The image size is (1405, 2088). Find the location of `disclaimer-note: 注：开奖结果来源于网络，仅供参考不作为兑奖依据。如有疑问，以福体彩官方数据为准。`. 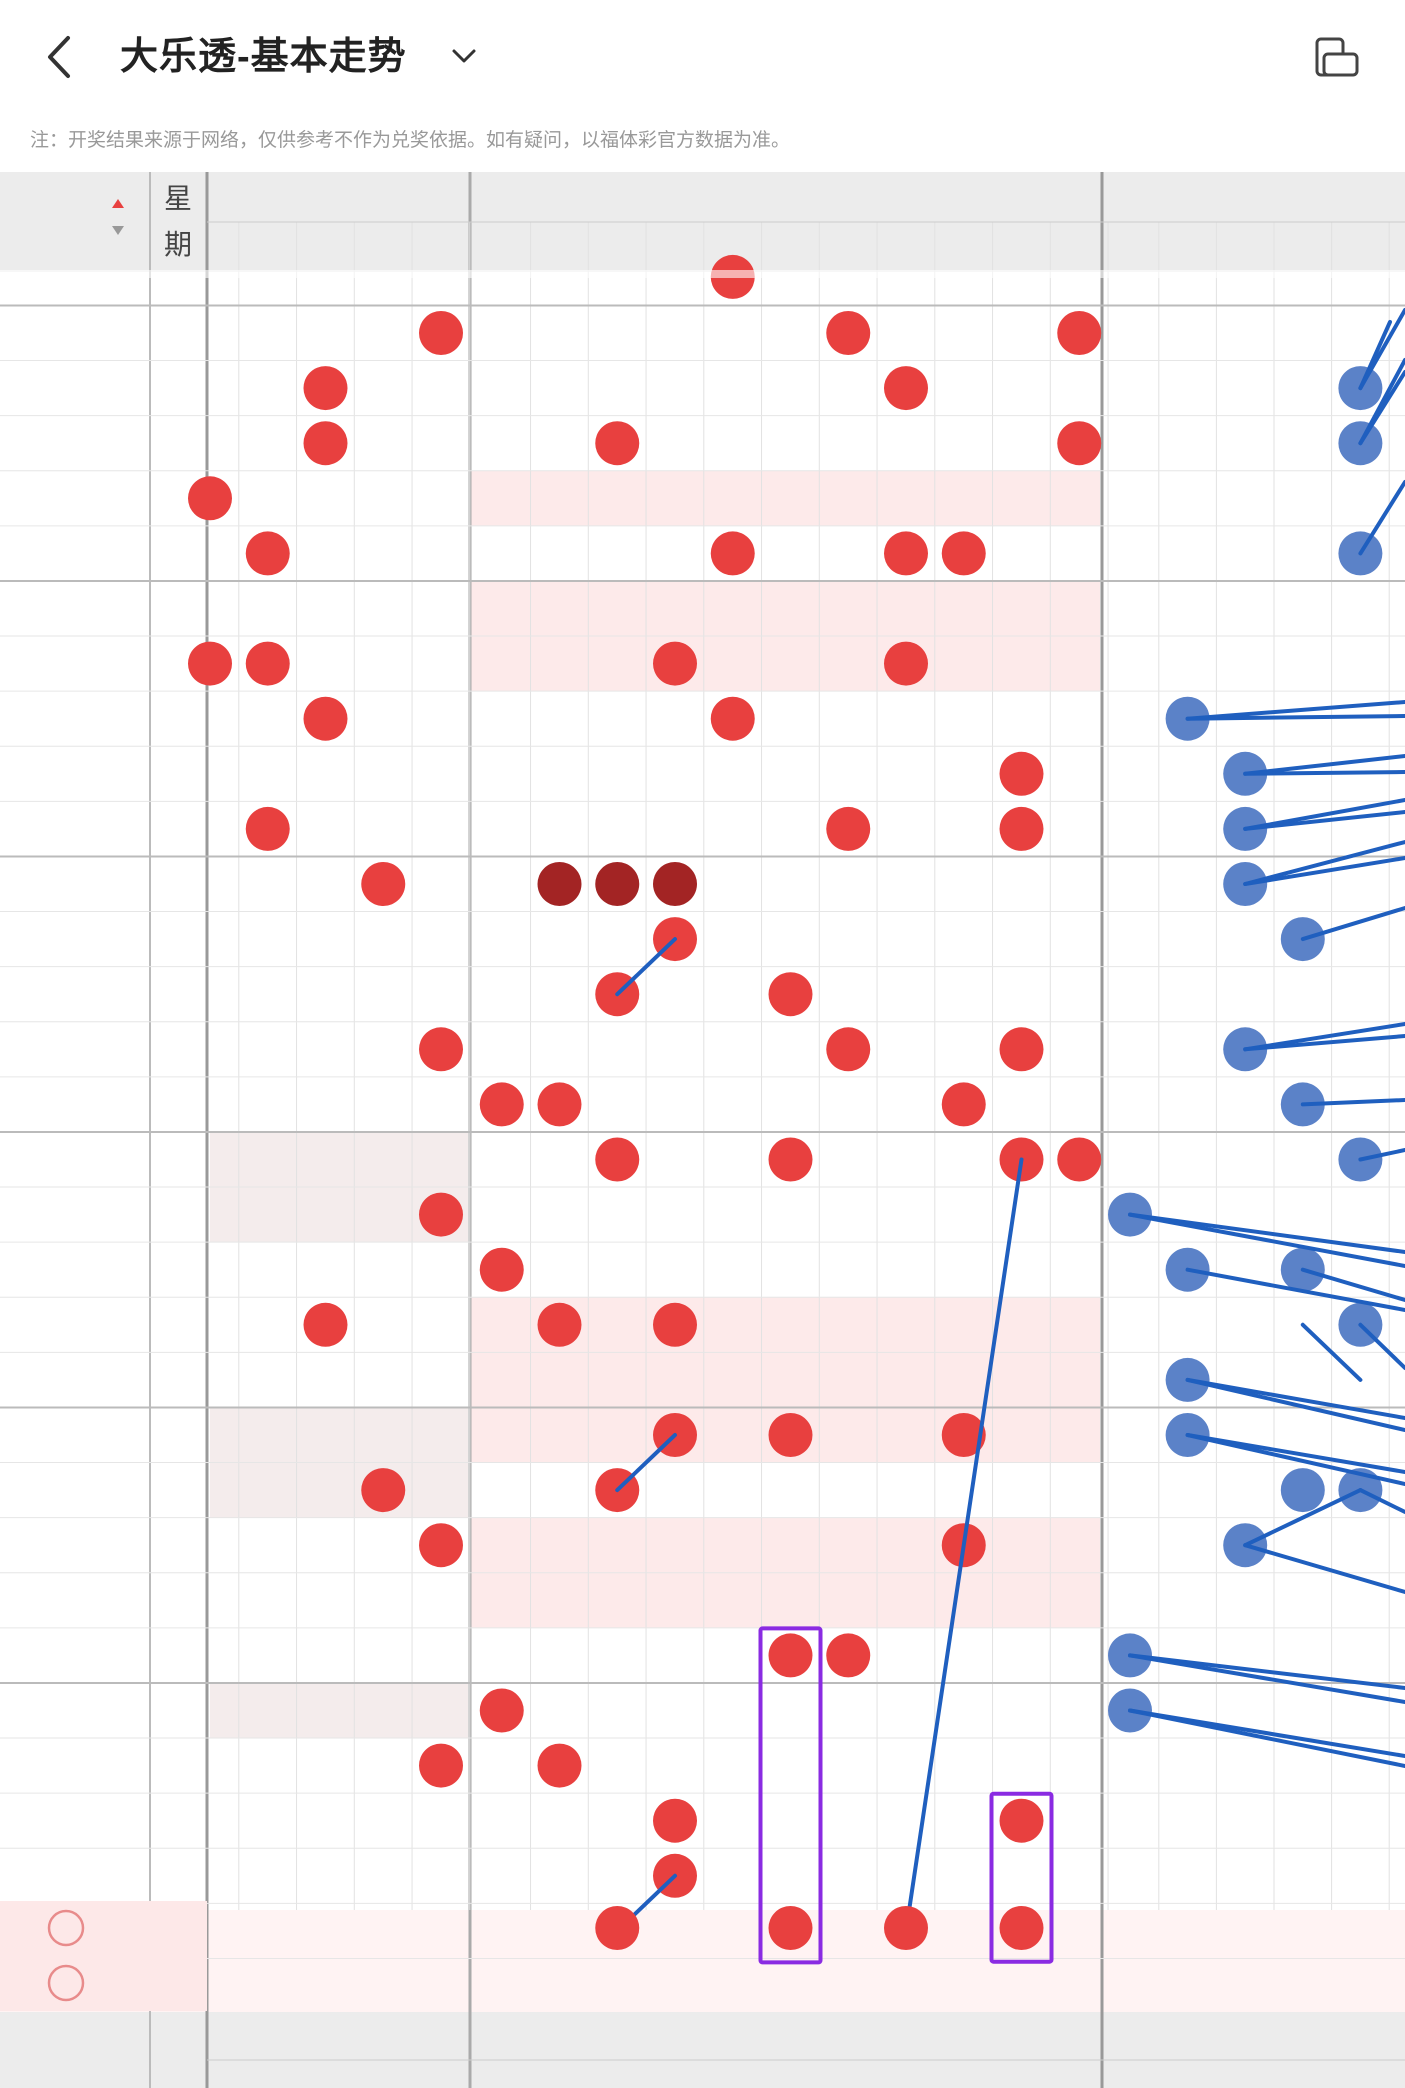

disclaimer-note: 注：开奖结果来源于网络，仅供参考不作为兑奖依据。如有疑问，以福体彩官方数据为准。 is located at coordinates (410, 140).